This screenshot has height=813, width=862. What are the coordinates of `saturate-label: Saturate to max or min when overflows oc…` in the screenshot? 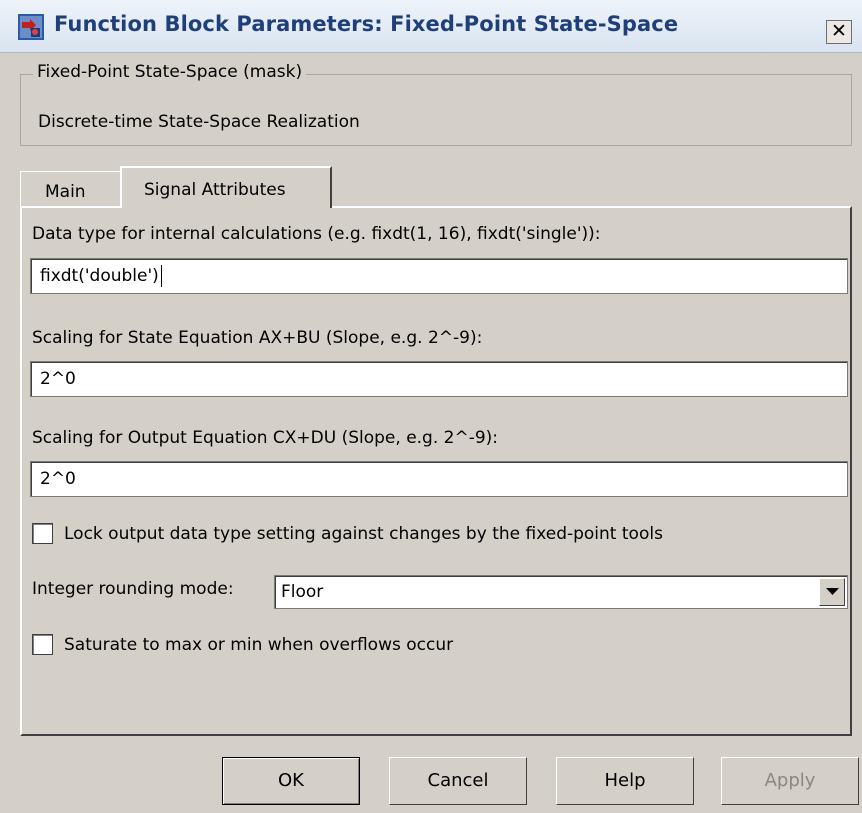 It's located at (258, 645).